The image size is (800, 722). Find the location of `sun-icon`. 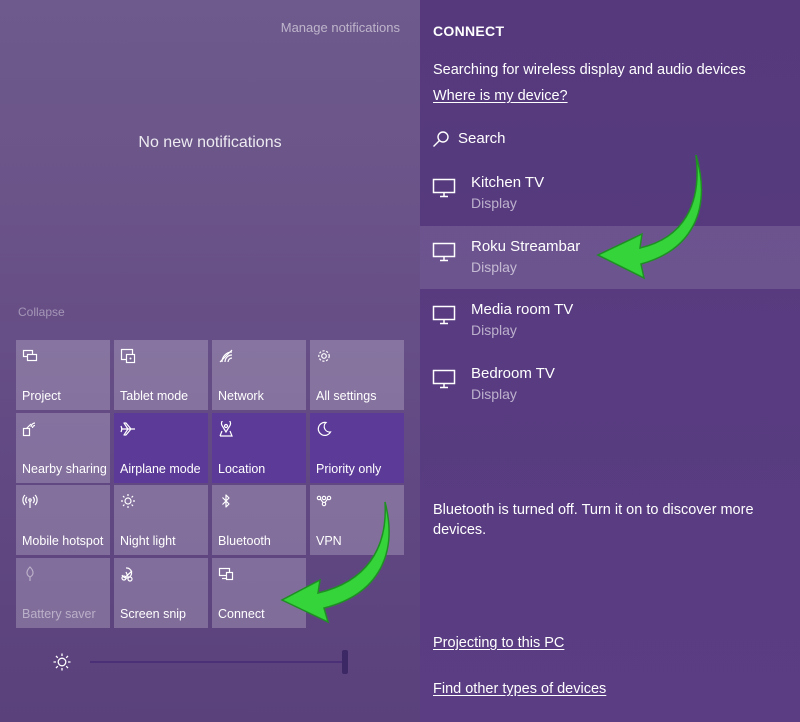

sun-icon is located at coordinates (128, 501).